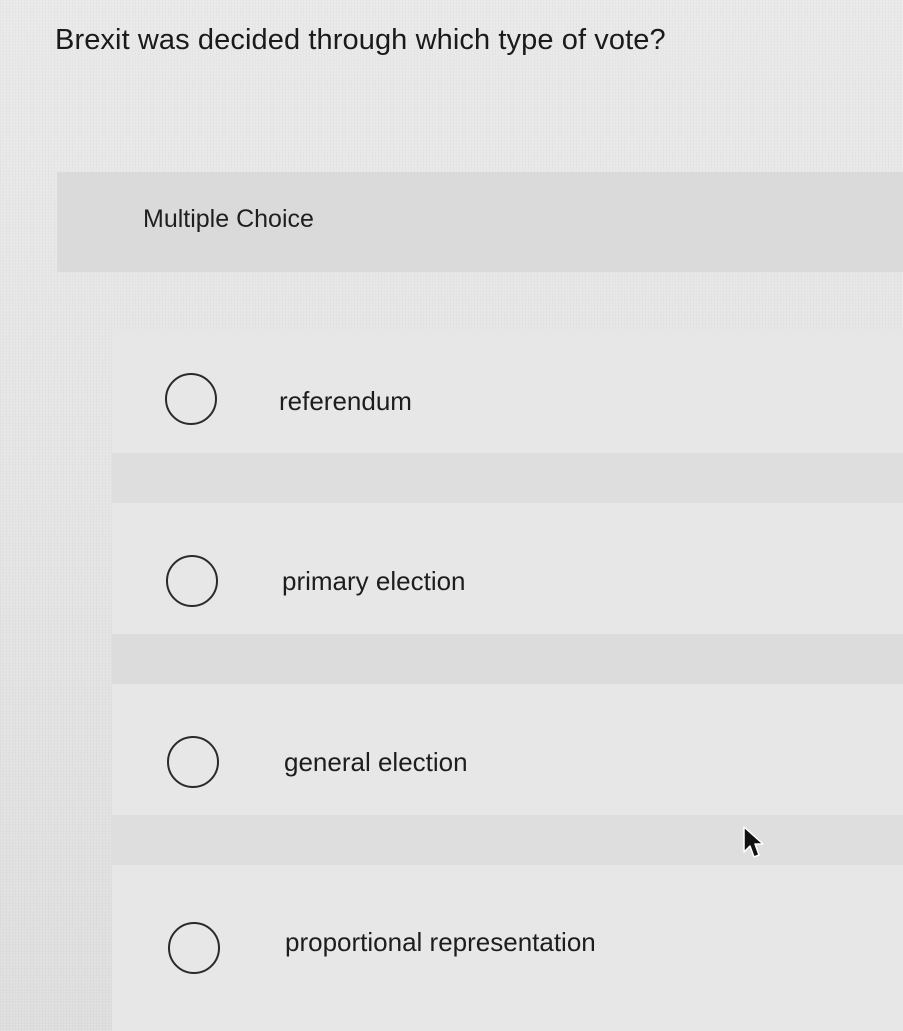  I want to click on answer-option: proportional representation, so click(507, 941).